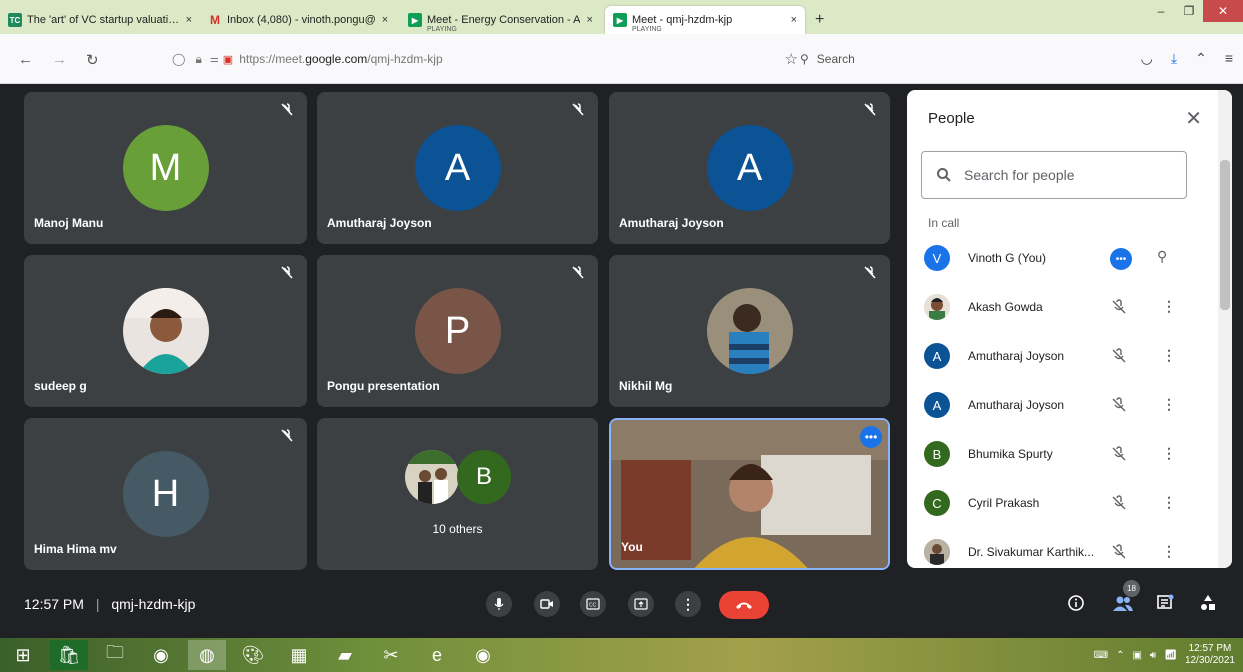 This screenshot has height=672, width=1243. What do you see at coordinates (1201, 58) in the screenshot?
I see `extensions-icon: ⌃` at bounding box center [1201, 58].